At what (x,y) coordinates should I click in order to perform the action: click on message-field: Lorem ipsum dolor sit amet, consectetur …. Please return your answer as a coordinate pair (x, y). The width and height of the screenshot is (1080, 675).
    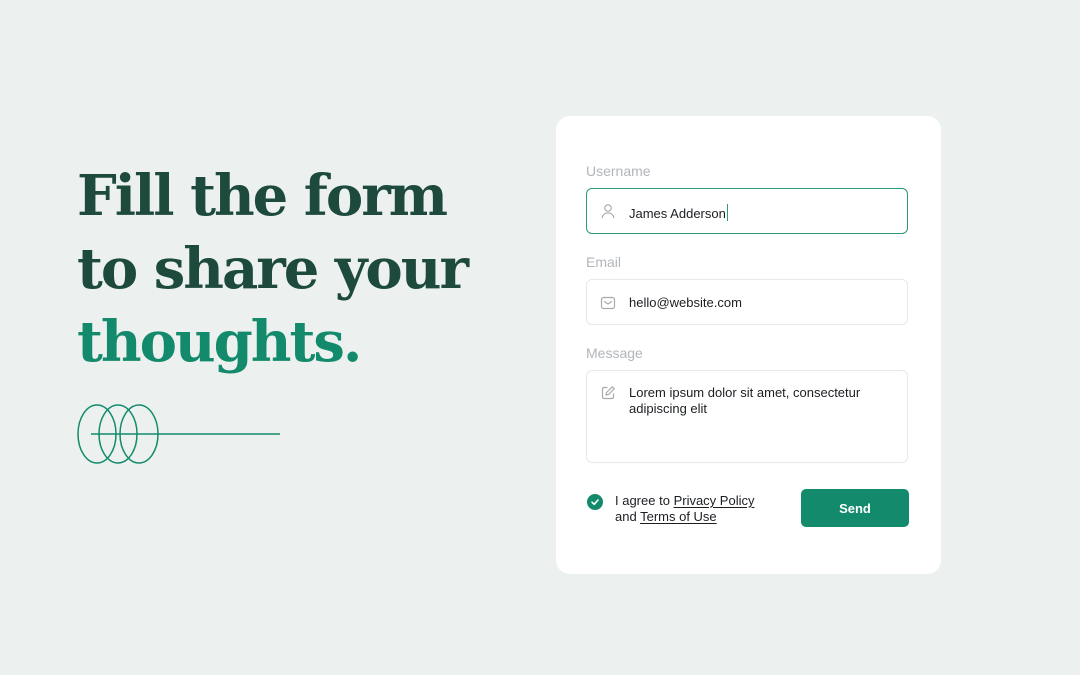
    Looking at the image, I should click on (747, 416).